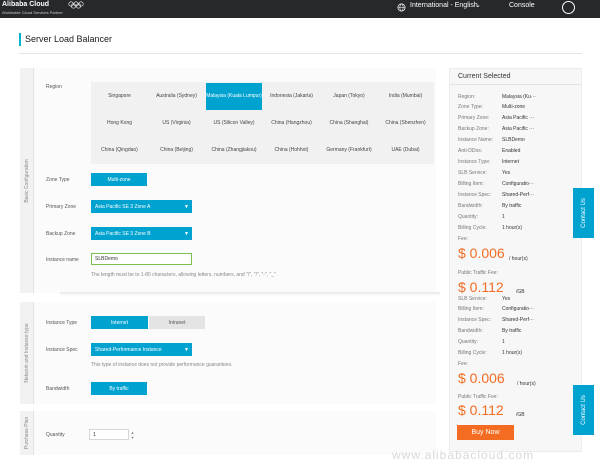 The height and width of the screenshot is (472, 600). I want to click on public-traffic-fee-label: Public Traffic Fee:, so click(478, 273).